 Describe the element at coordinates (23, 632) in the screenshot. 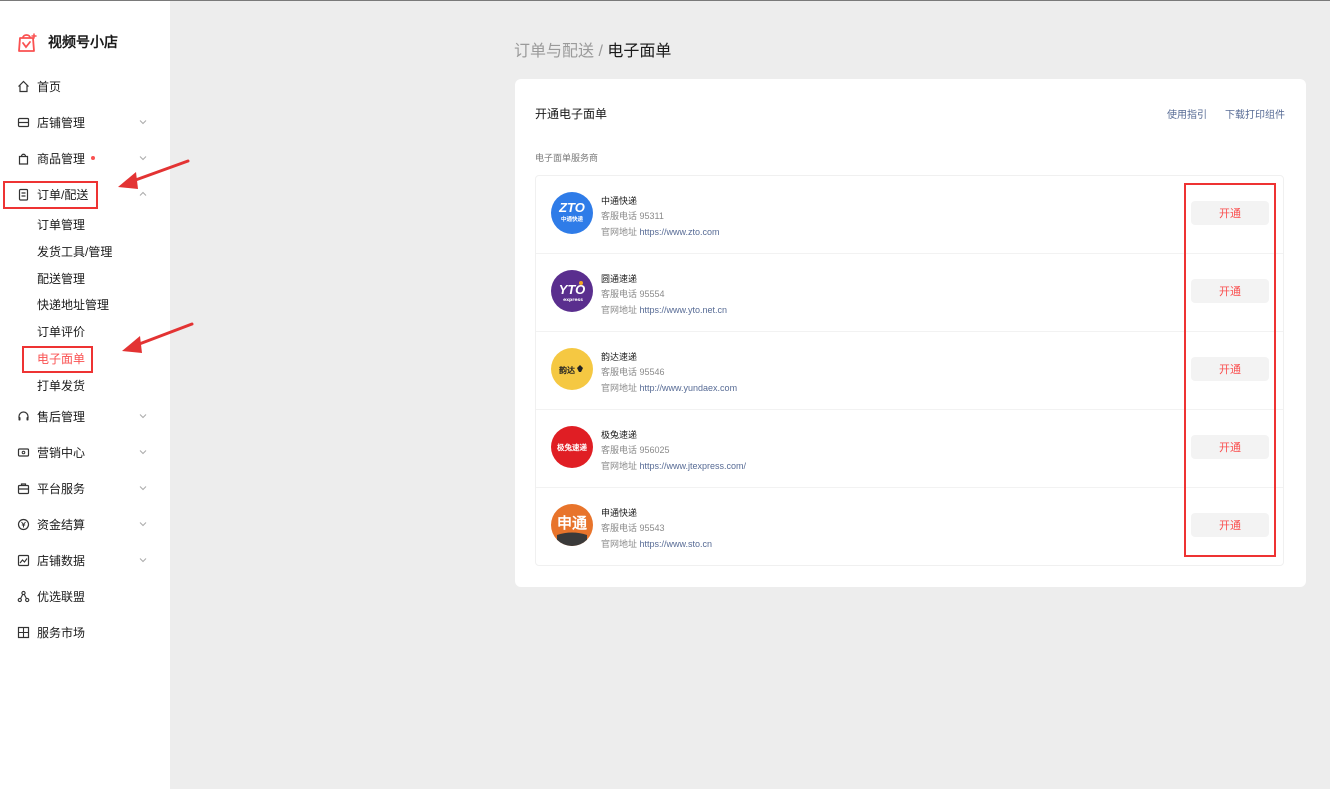

I see `grid-icon` at that location.